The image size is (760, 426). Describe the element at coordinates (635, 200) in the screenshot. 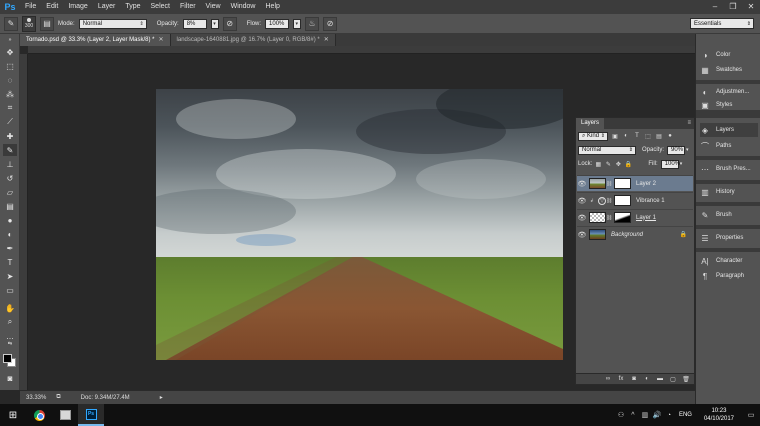

I see `layer-row-vibrance-1: 👁 ↲ ▽ ⛓ Vibrance 1` at that location.